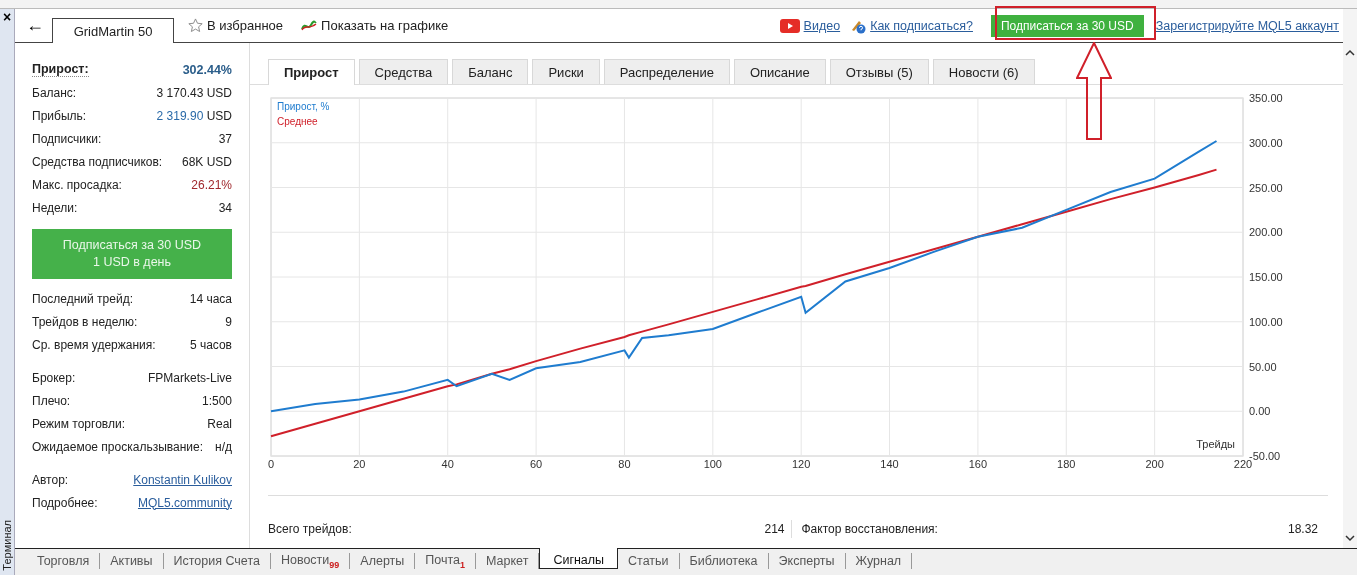 Image resolution: width=1357 pixels, height=575 pixels. Describe the element at coordinates (1266, 277) in the screenshot. I see `y-tick-label: 150.00` at that location.